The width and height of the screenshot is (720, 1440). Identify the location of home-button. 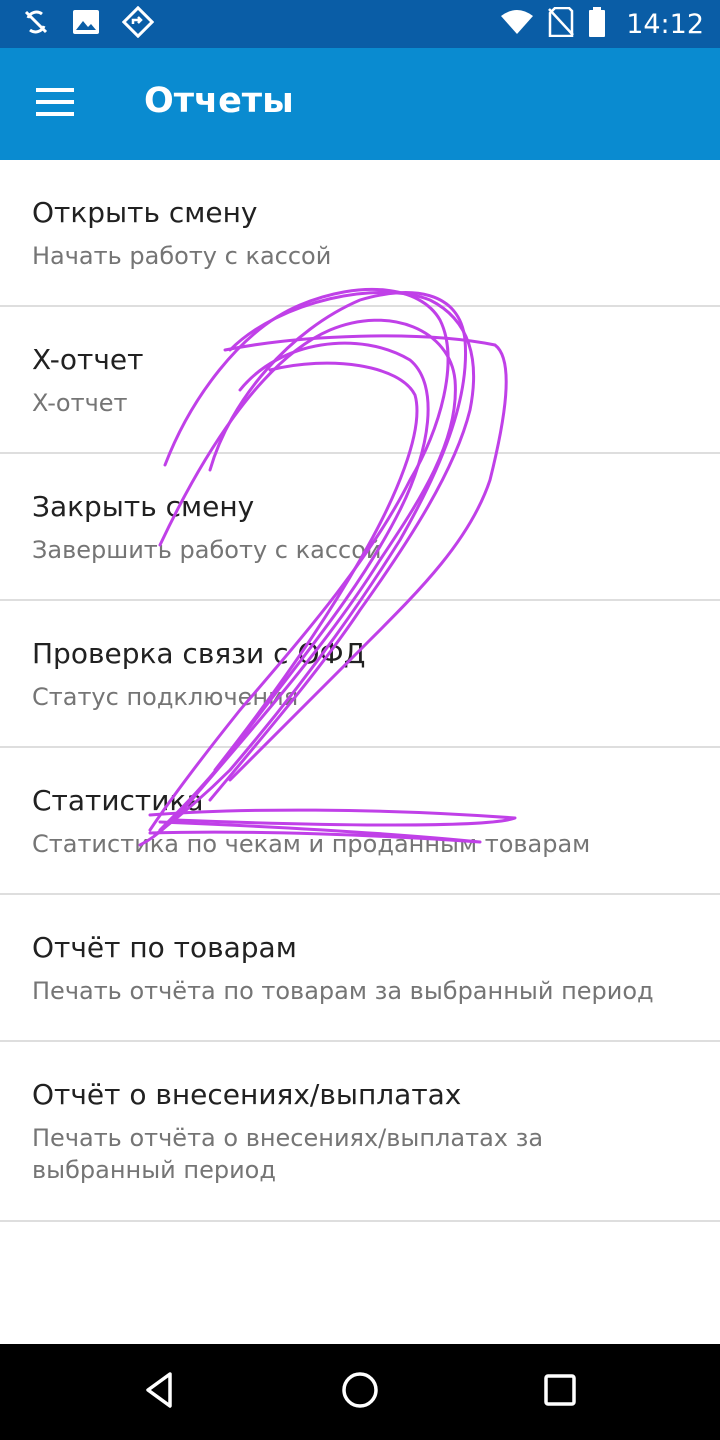
(360, 1392).